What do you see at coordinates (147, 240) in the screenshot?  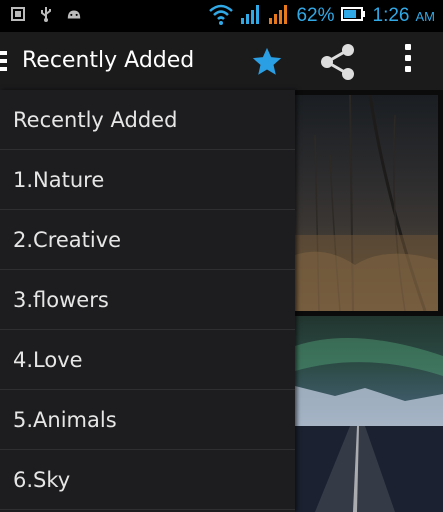 I see `drawer-item-creative: 2.Creative` at bounding box center [147, 240].